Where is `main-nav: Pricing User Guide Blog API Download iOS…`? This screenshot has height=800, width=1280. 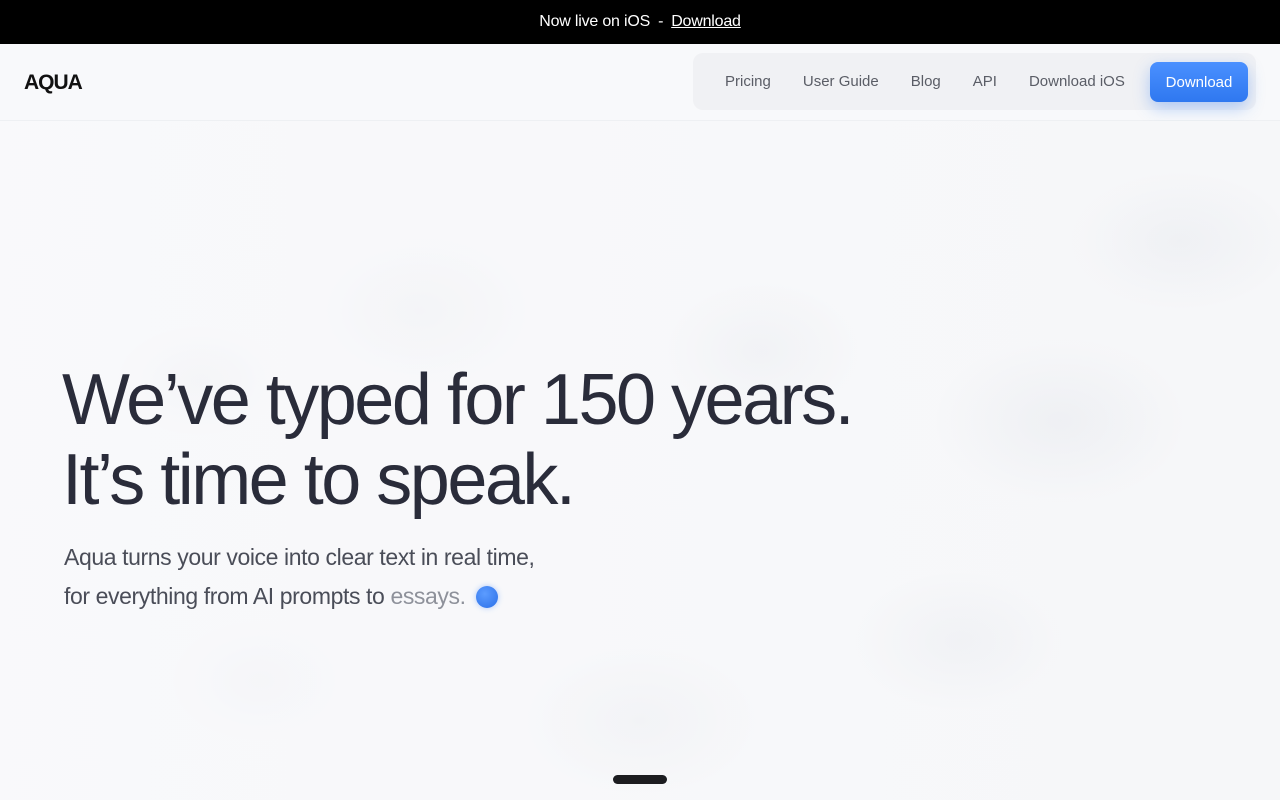 main-nav: Pricing User Guide Blog API Download iOS… is located at coordinates (974, 81).